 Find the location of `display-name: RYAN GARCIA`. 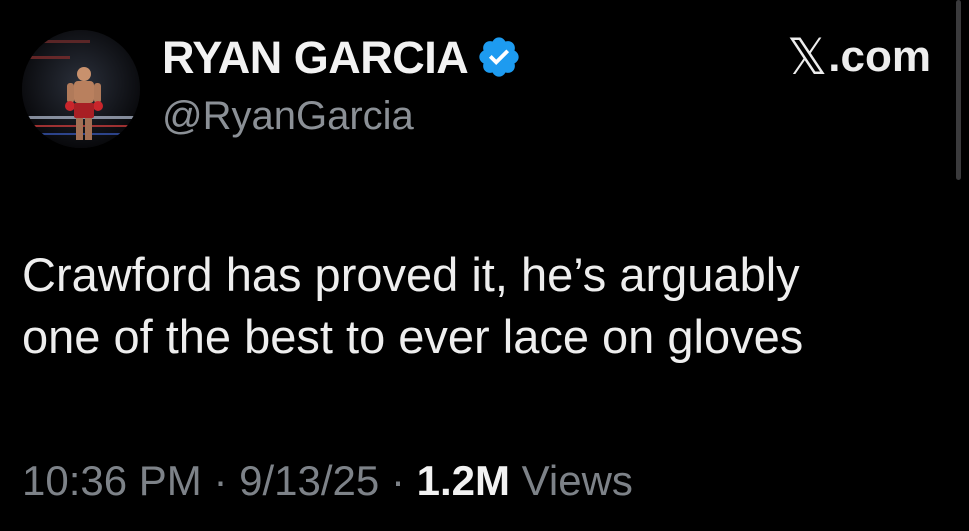

display-name: RYAN GARCIA is located at coordinates (315, 57).